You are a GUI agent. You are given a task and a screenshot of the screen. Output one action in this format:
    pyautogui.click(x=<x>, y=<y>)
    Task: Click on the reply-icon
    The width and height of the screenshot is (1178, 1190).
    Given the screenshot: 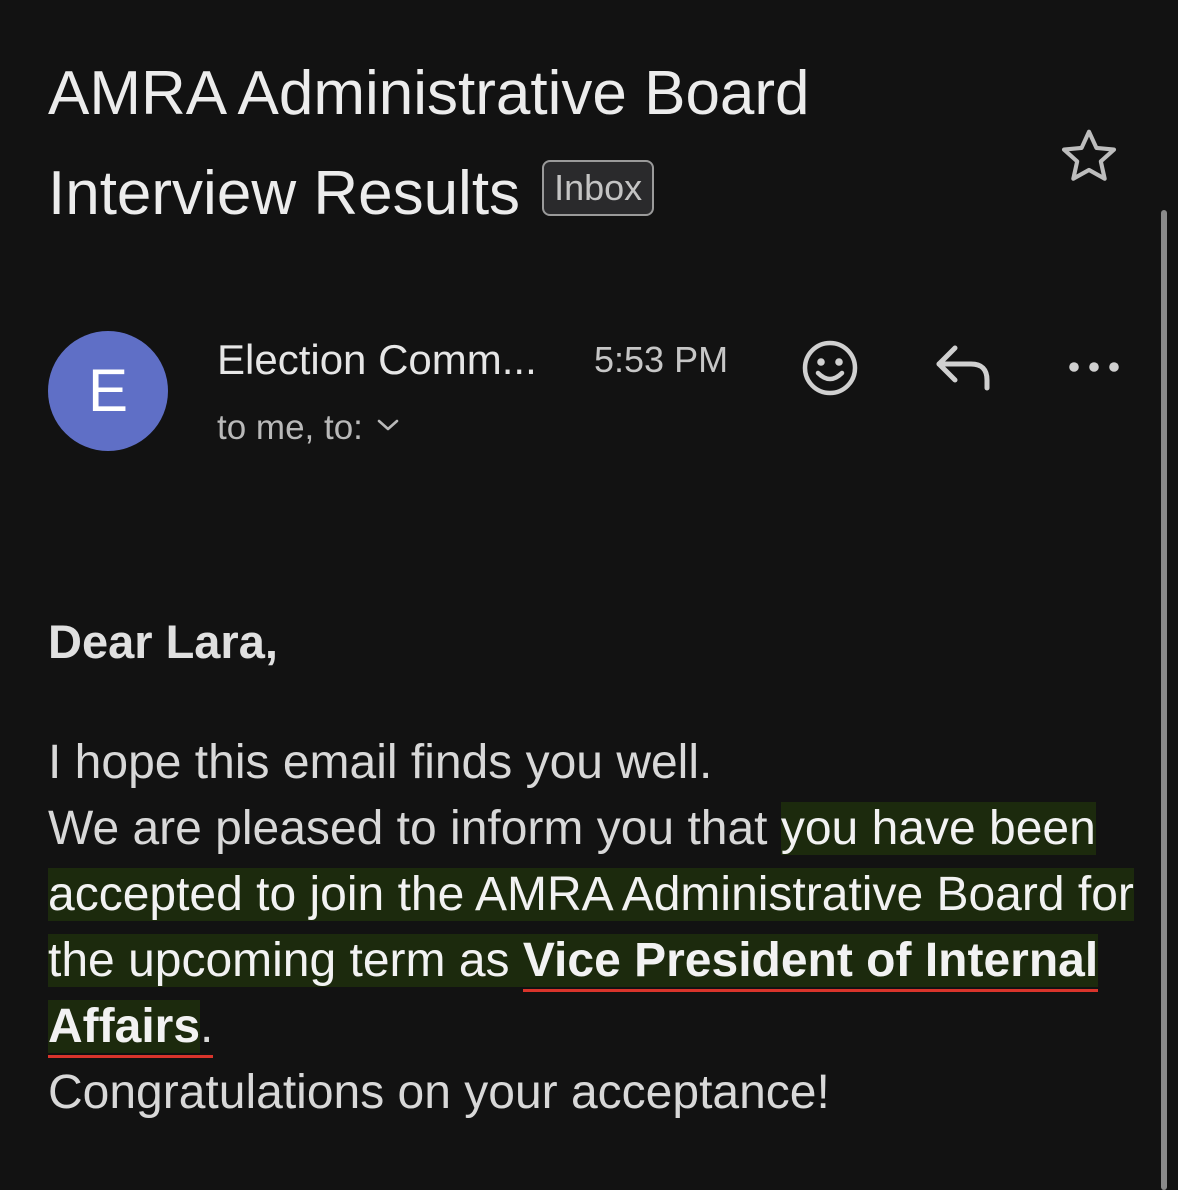 What is the action you would take?
    pyautogui.click(x=963, y=368)
    